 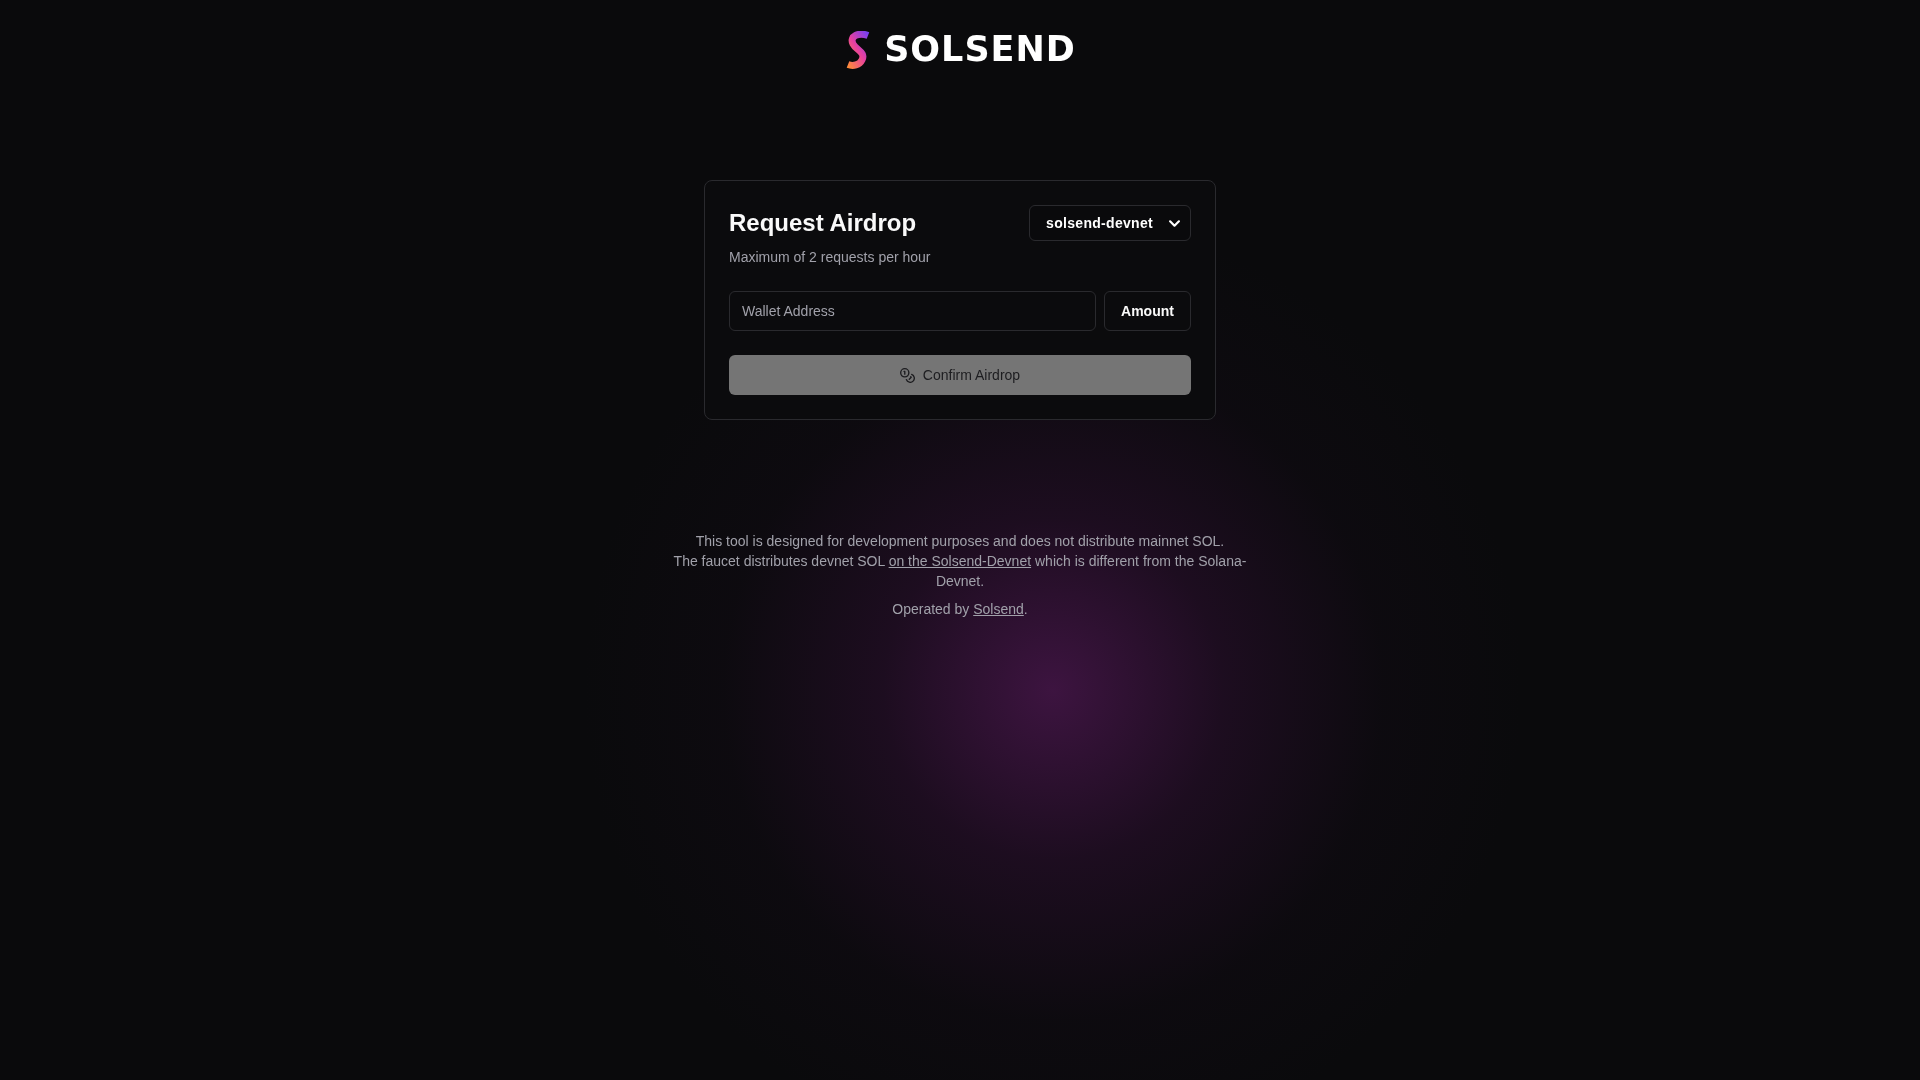 What do you see at coordinates (830, 257) in the screenshot?
I see `card-subtitle: Maximum of 2 requests per hour` at bounding box center [830, 257].